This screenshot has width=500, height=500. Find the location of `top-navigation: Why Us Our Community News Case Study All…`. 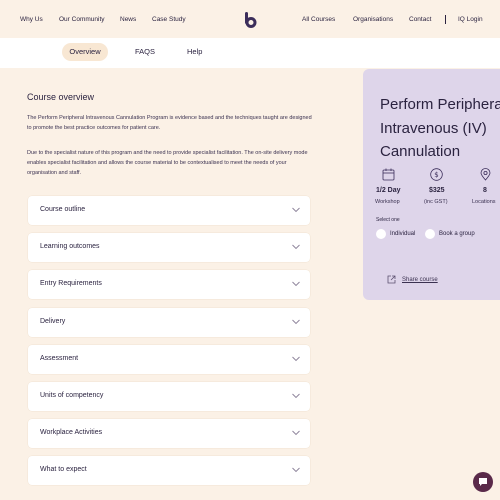

top-navigation: Why Us Our Community News Case Study All… is located at coordinates (250, 19).